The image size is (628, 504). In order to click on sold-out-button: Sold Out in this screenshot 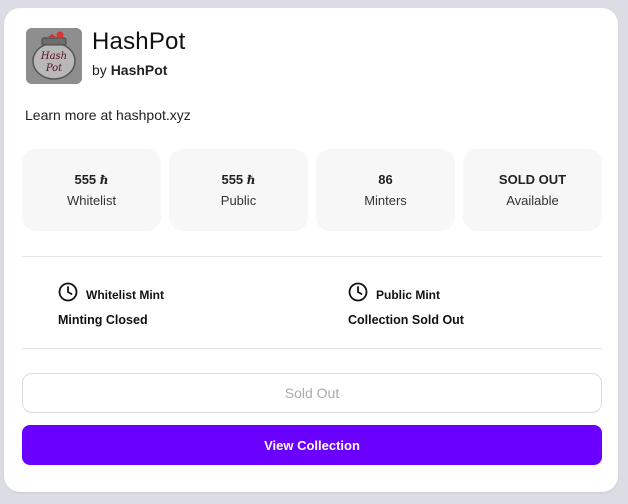, I will do `click(312, 393)`.